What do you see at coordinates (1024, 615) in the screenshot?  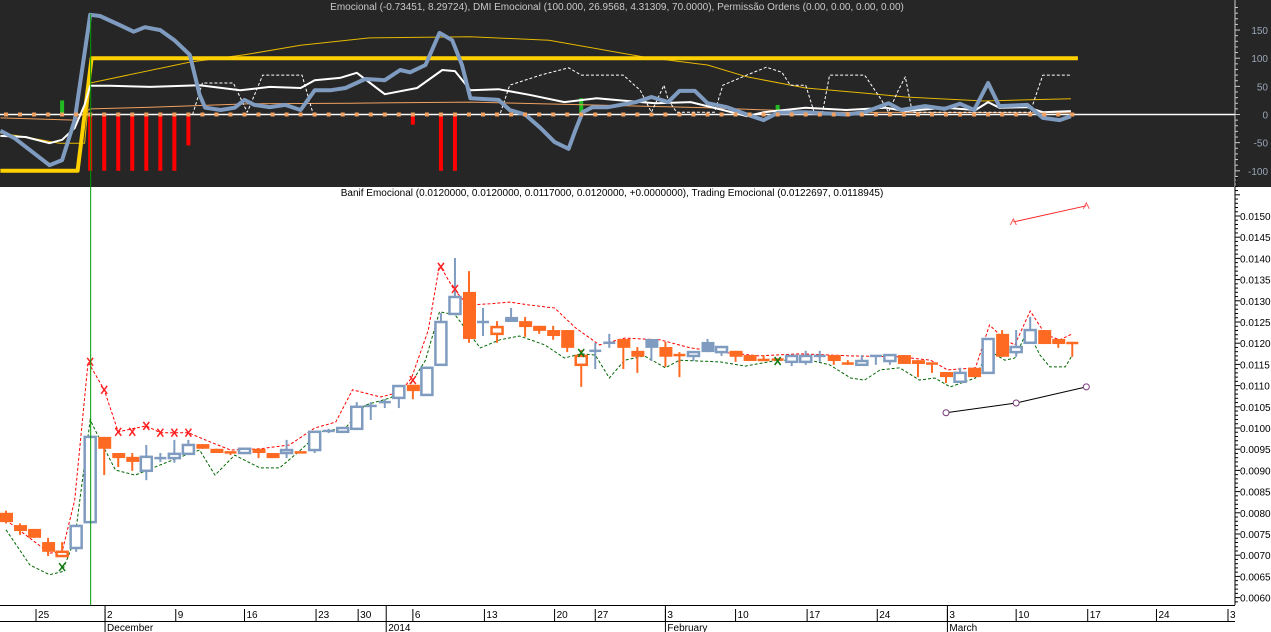 I see `date-tick-label: 10` at bounding box center [1024, 615].